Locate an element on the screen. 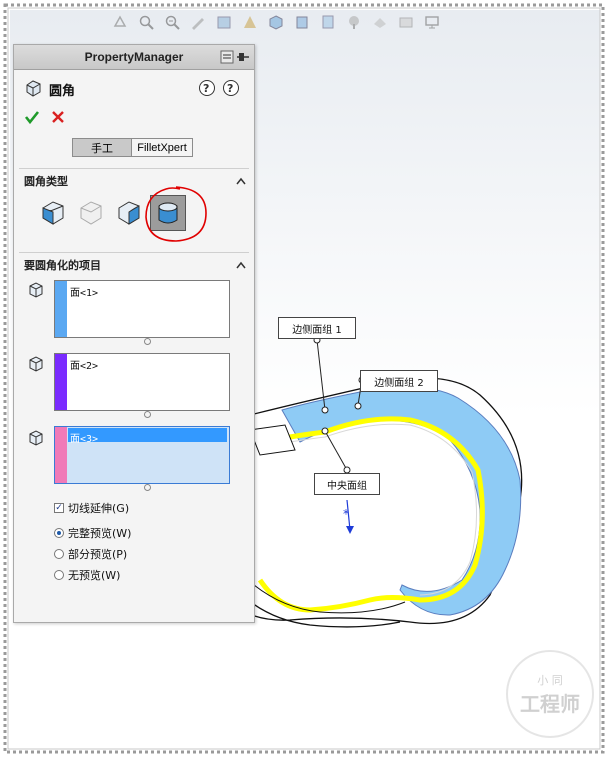 This screenshot has height=757, width=608. callout-side-face-2: 边侧面组 2 is located at coordinates (399, 381).